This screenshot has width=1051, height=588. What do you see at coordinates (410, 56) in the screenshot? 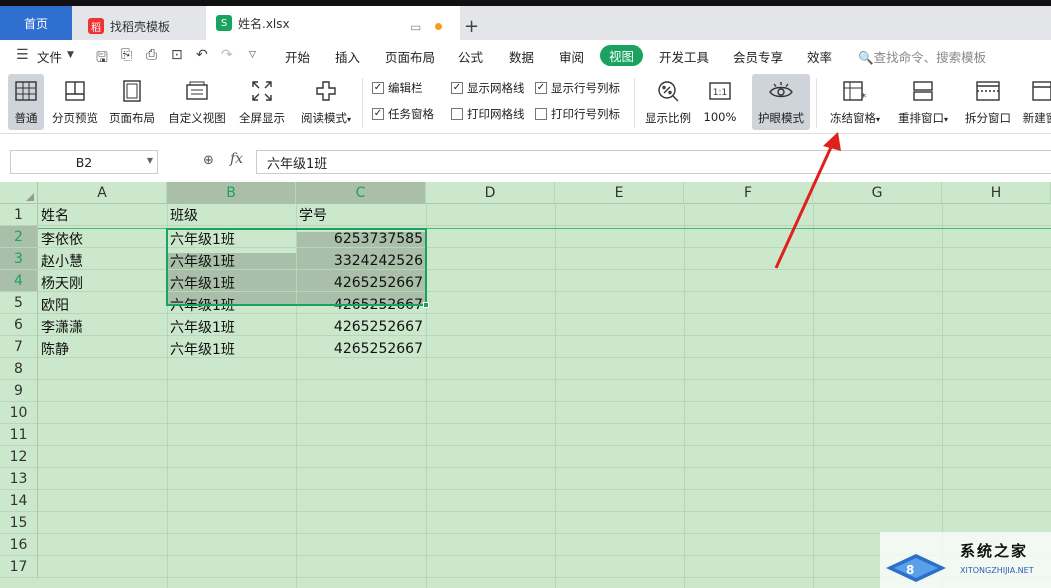
I see `menu-page-layout: 页面布局` at bounding box center [410, 56].